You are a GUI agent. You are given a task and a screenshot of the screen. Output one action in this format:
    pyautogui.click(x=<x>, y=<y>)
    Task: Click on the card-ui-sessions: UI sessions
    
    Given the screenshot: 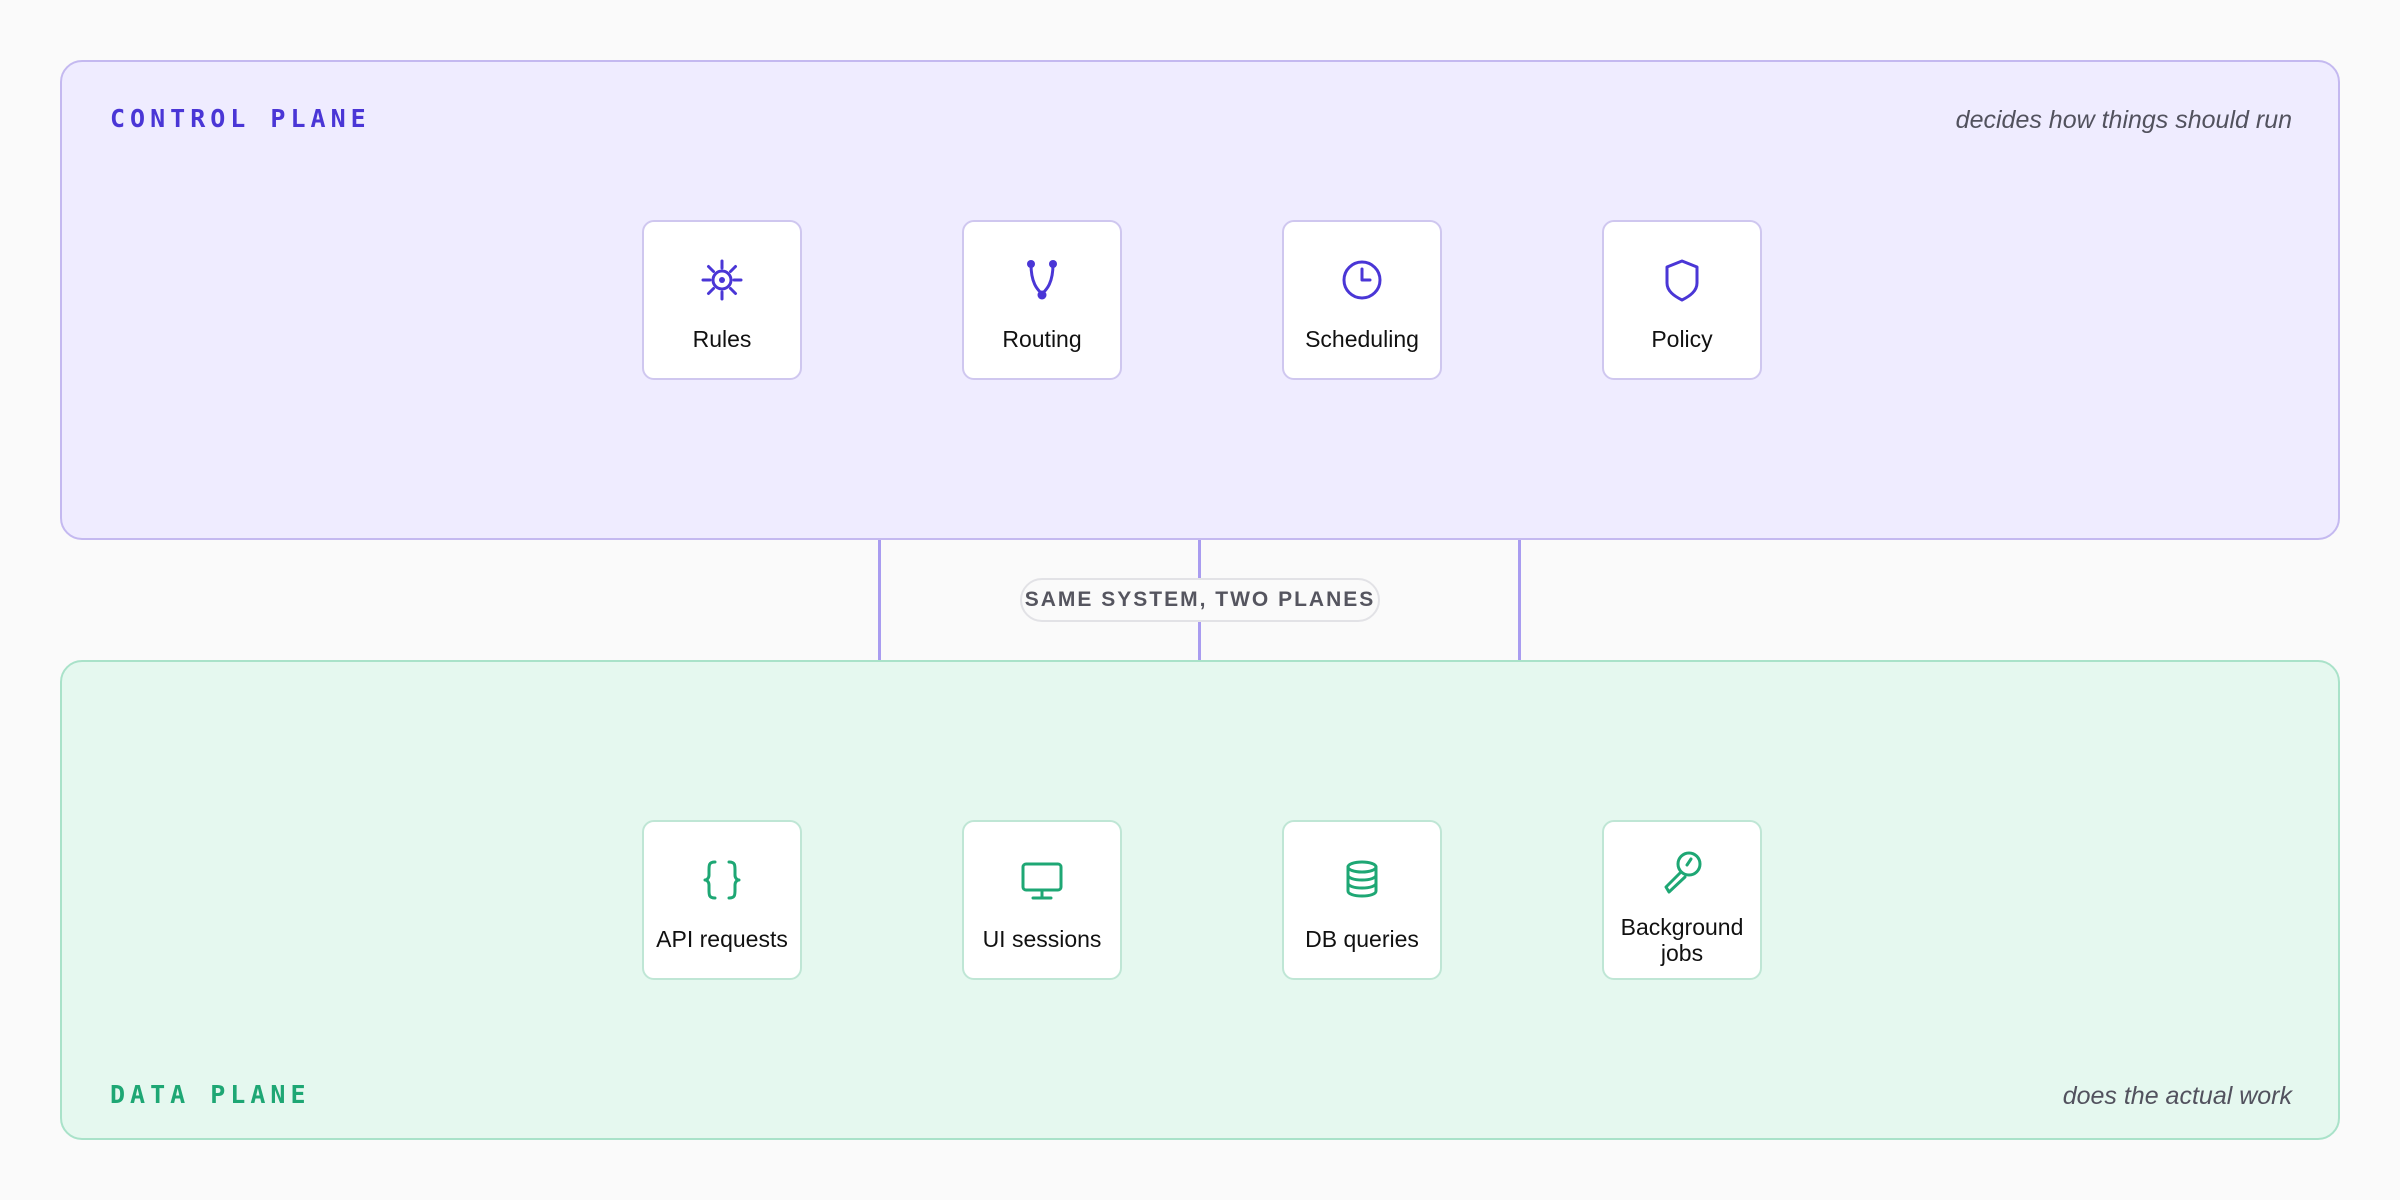 What is the action you would take?
    pyautogui.click(x=1042, y=900)
    